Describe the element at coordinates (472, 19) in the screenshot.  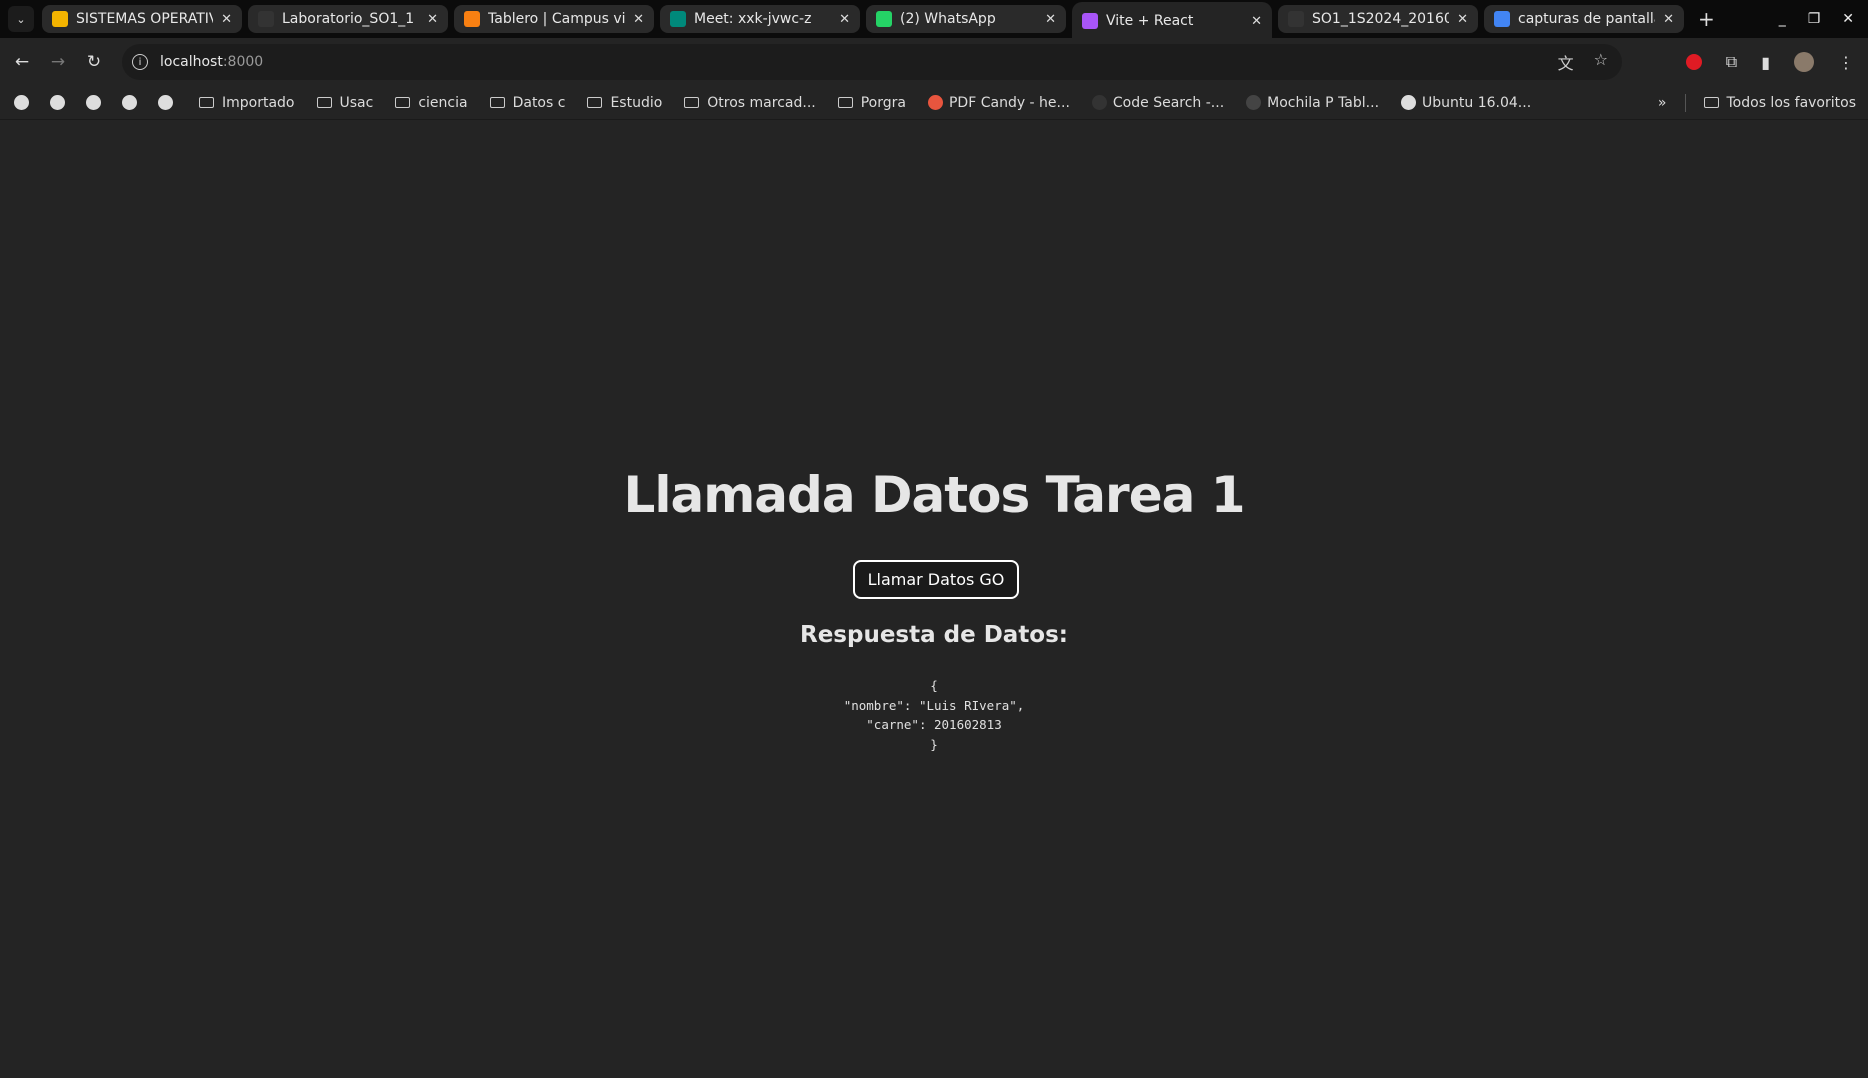
I see `moodle-icon` at that location.